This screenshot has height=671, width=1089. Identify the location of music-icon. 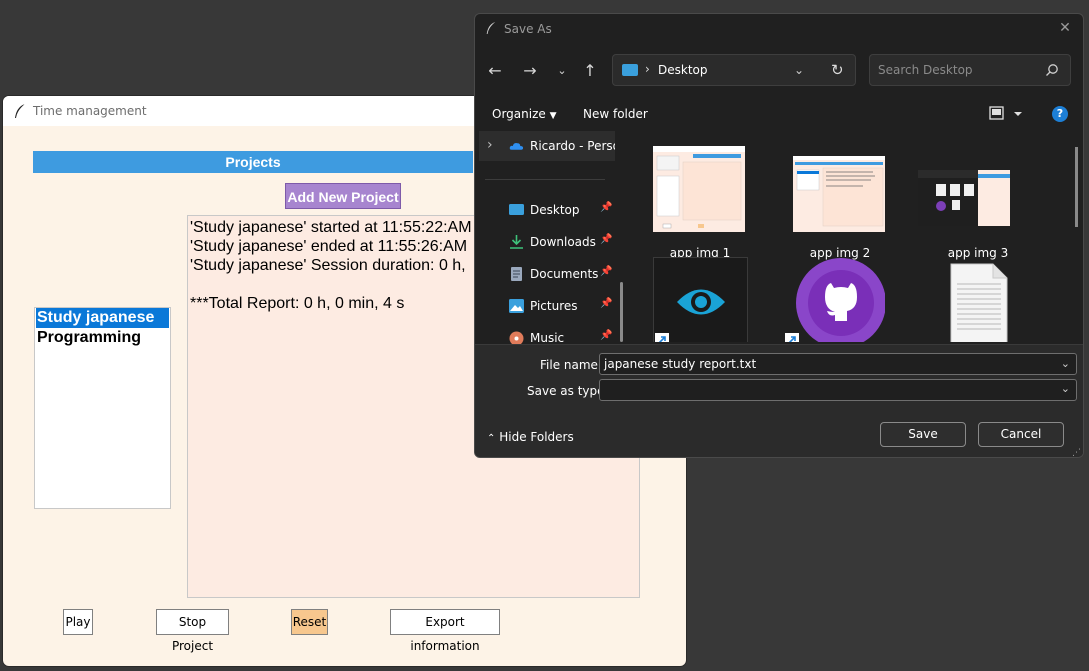
(516, 338).